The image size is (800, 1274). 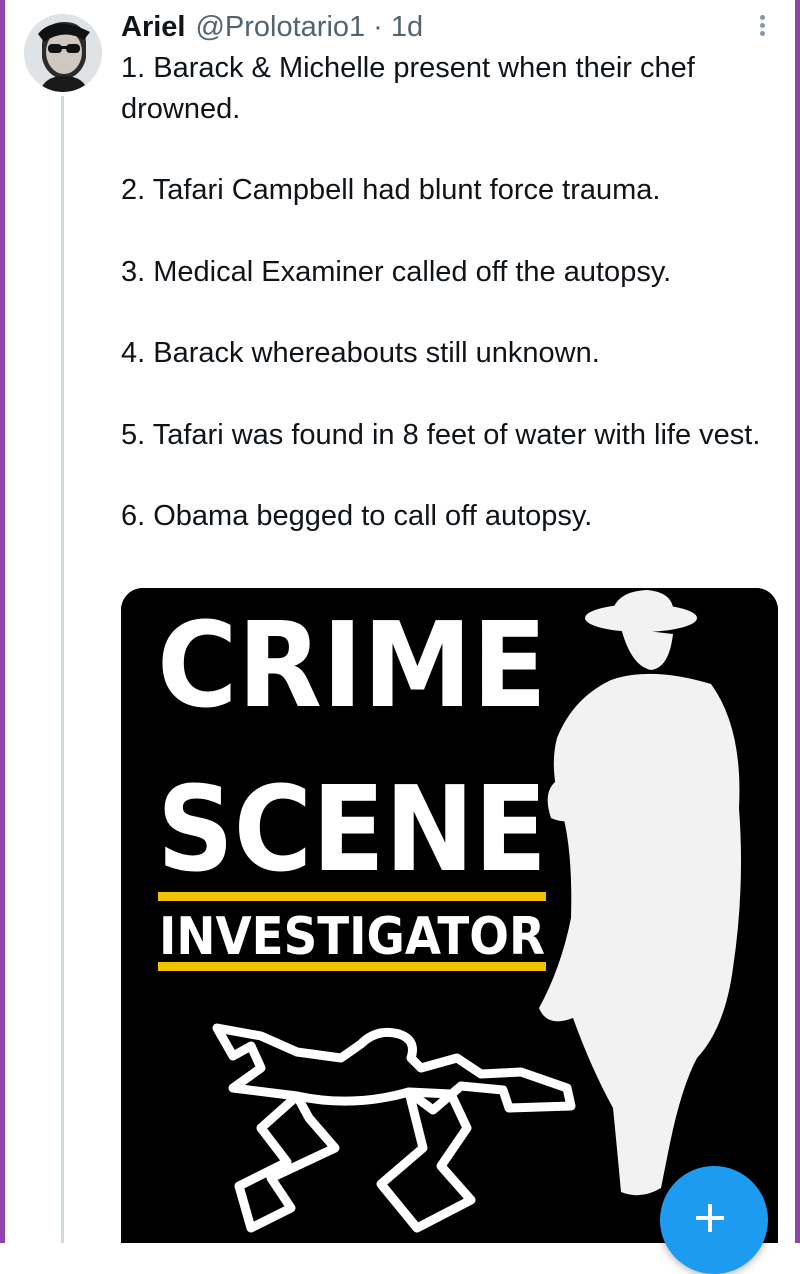 I want to click on tweet-header: Ariel @Prolotario1 · 1d, so click(x=272, y=27).